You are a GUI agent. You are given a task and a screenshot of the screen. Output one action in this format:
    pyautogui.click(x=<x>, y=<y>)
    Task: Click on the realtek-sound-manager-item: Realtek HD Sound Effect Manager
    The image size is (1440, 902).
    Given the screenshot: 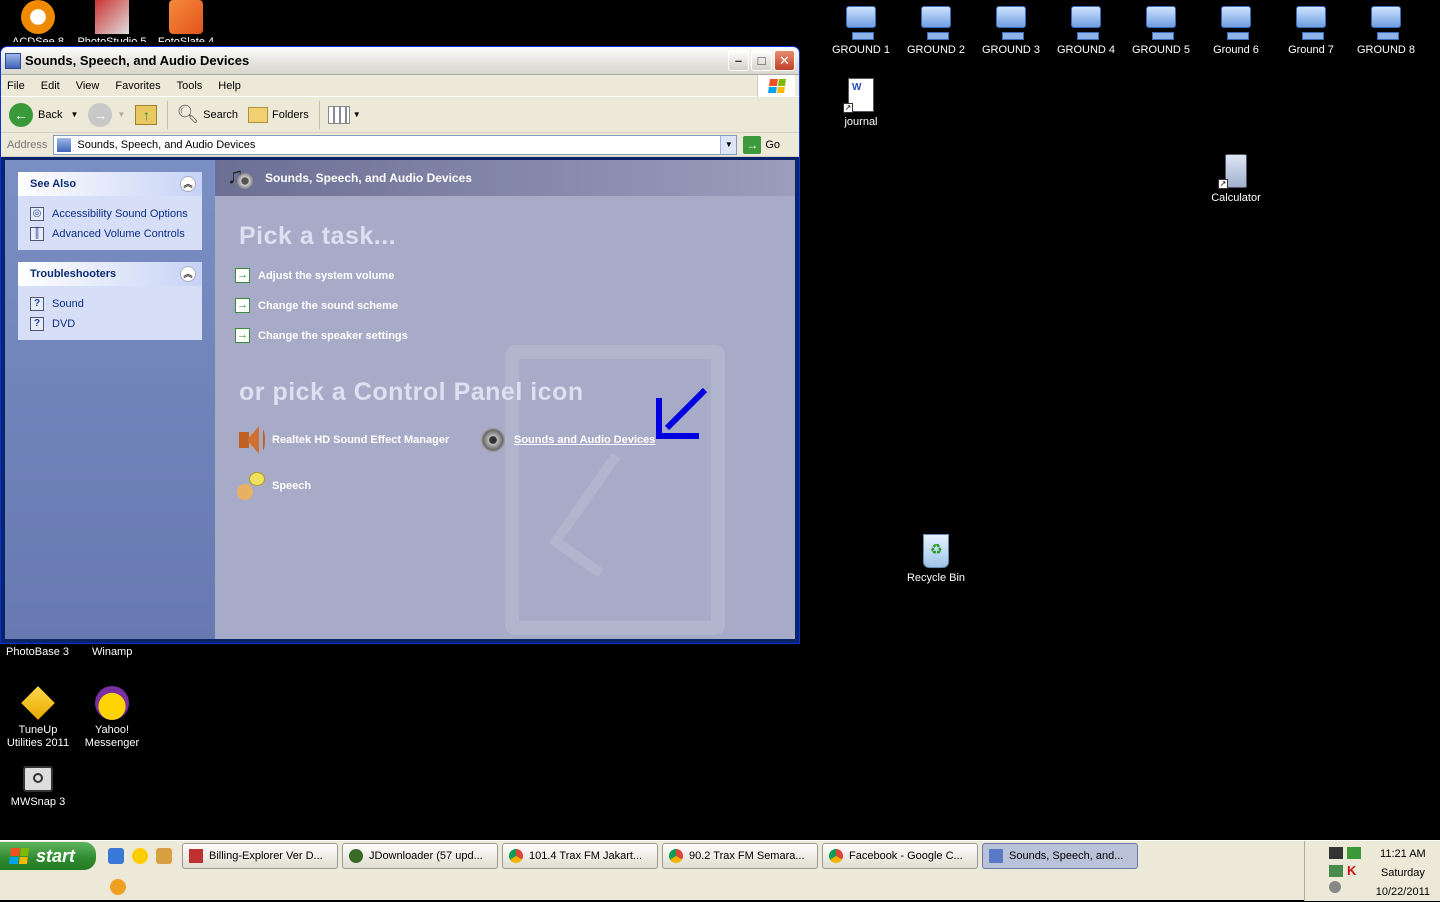 What is the action you would take?
    pyautogui.click(x=342, y=440)
    